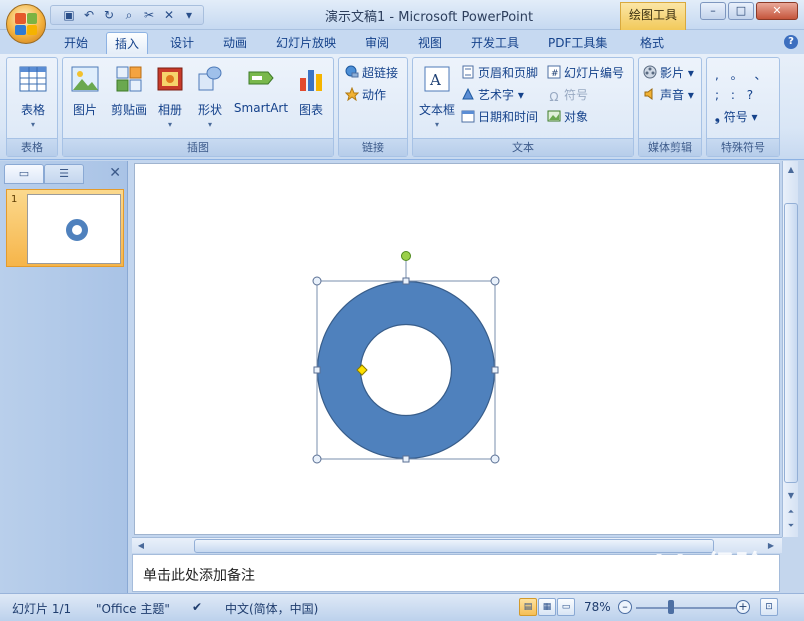 This screenshot has height=621, width=804. What do you see at coordinates (373, 147) in the screenshot?
I see `group-label-links: 链接` at bounding box center [373, 147].